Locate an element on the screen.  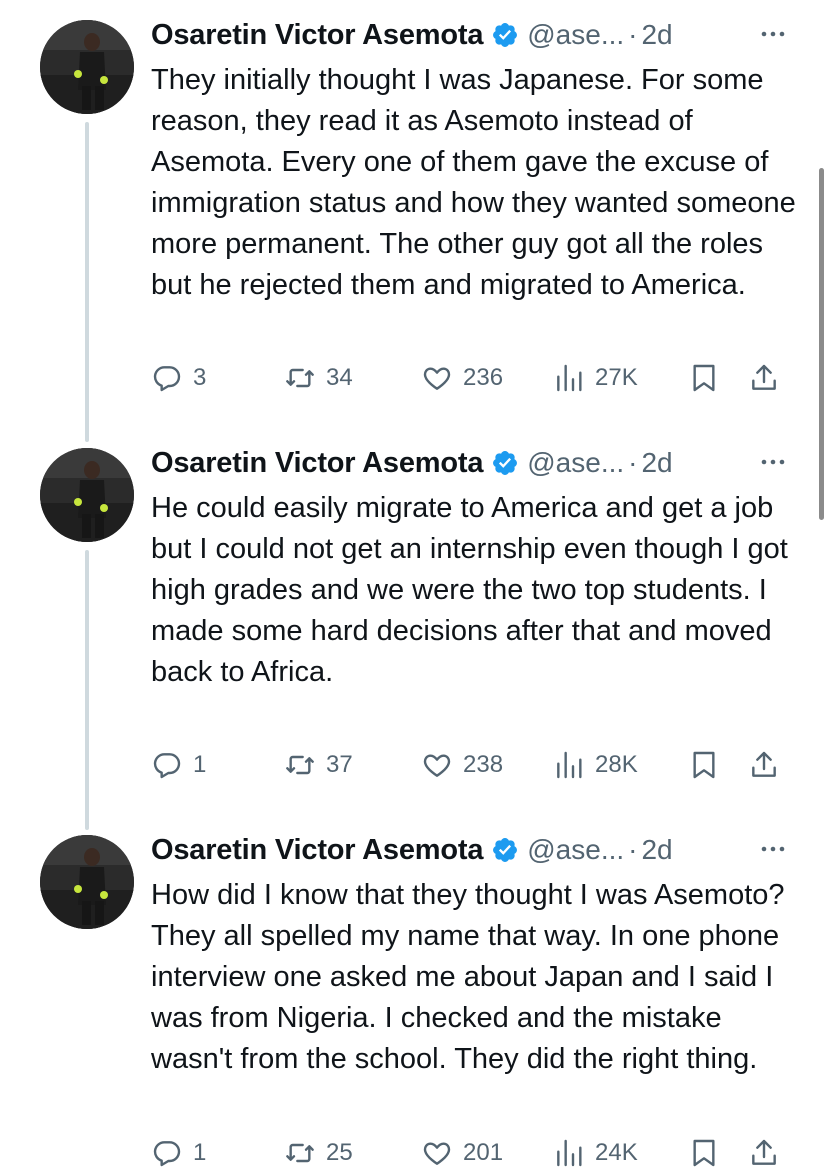
views-button: 28K is located at coordinates (595, 765).